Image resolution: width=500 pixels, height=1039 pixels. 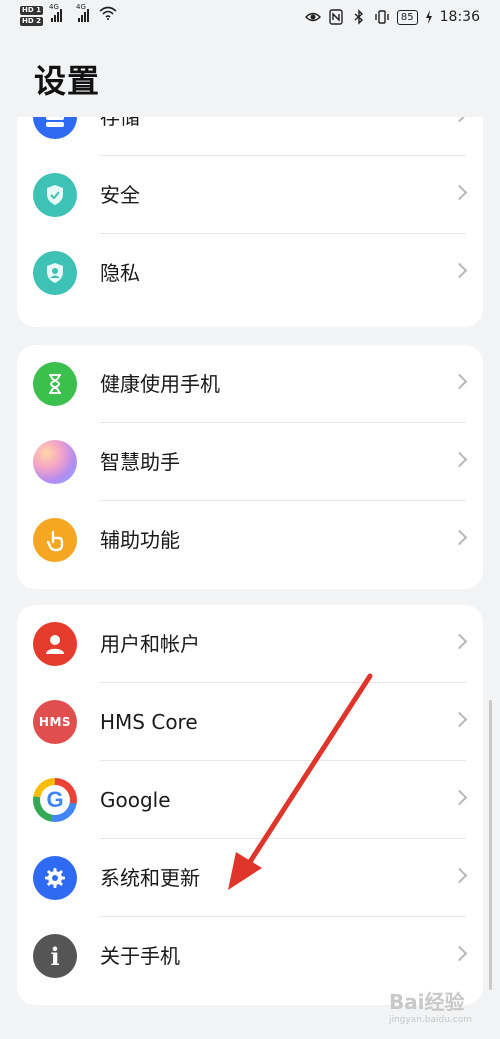 What do you see at coordinates (490, 845) in the screenshot?
I see `scrollbar` at bounding box center [490, 845].